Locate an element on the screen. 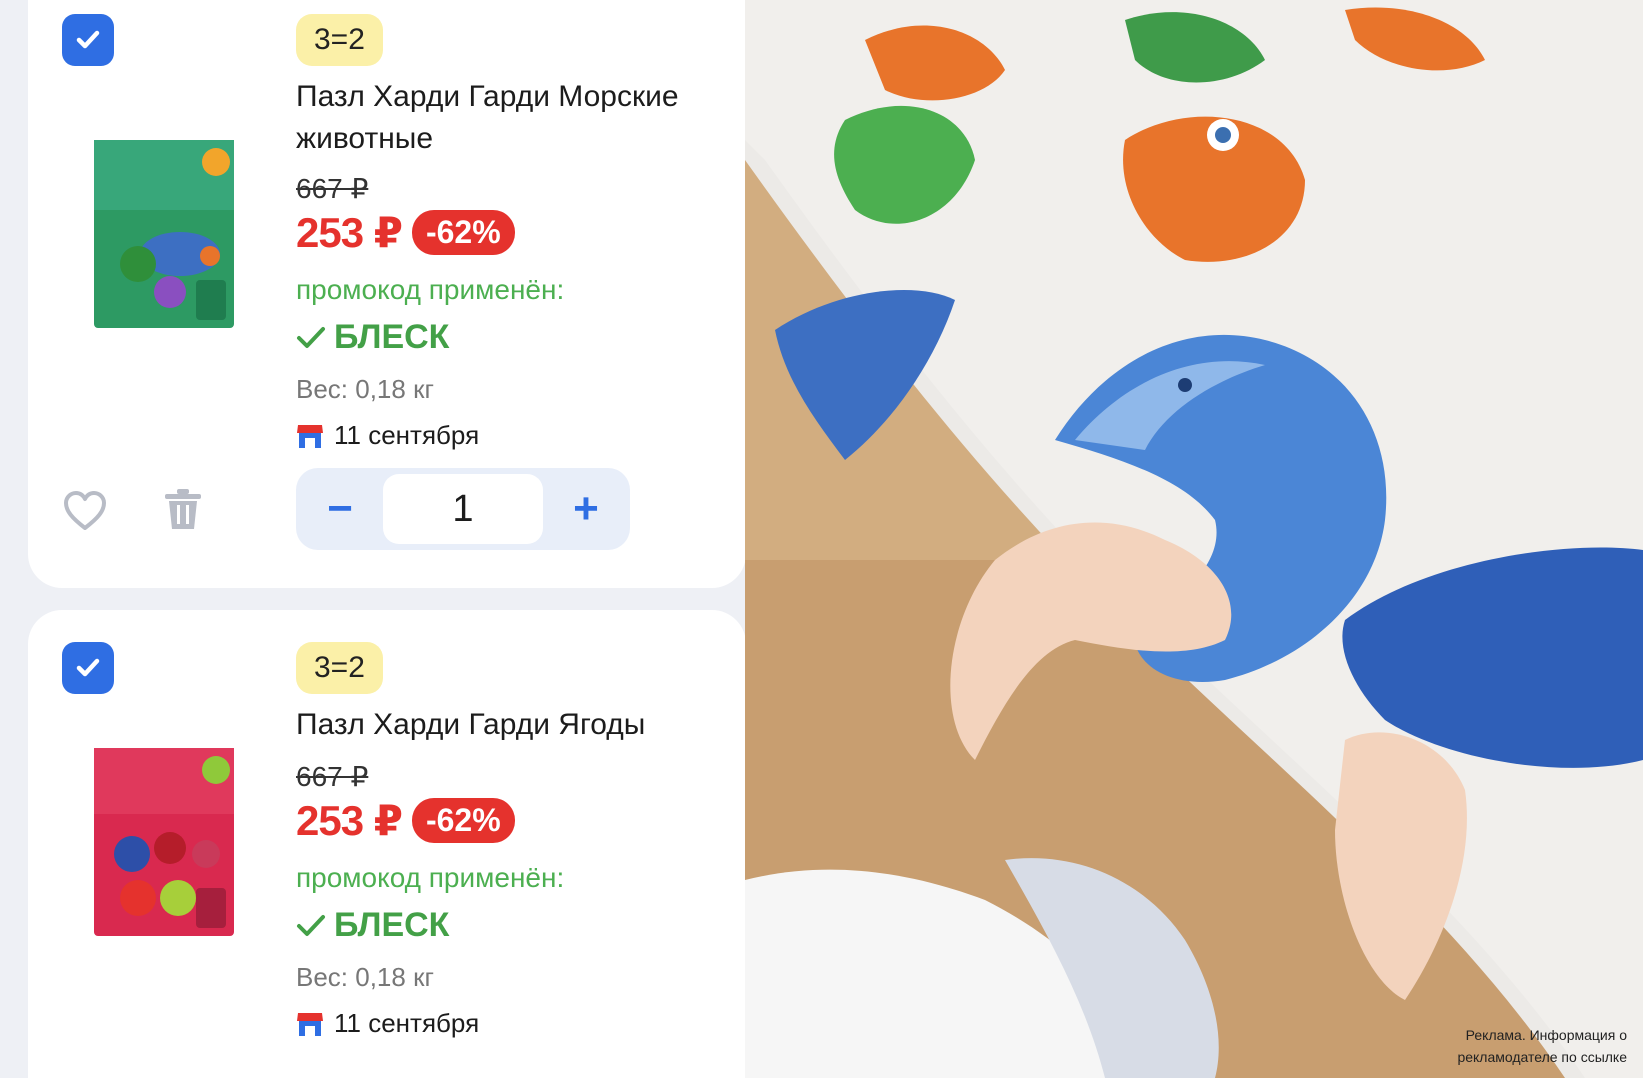 The image size is (1643, 1078). delete-button is located at coordinates (183, 509).